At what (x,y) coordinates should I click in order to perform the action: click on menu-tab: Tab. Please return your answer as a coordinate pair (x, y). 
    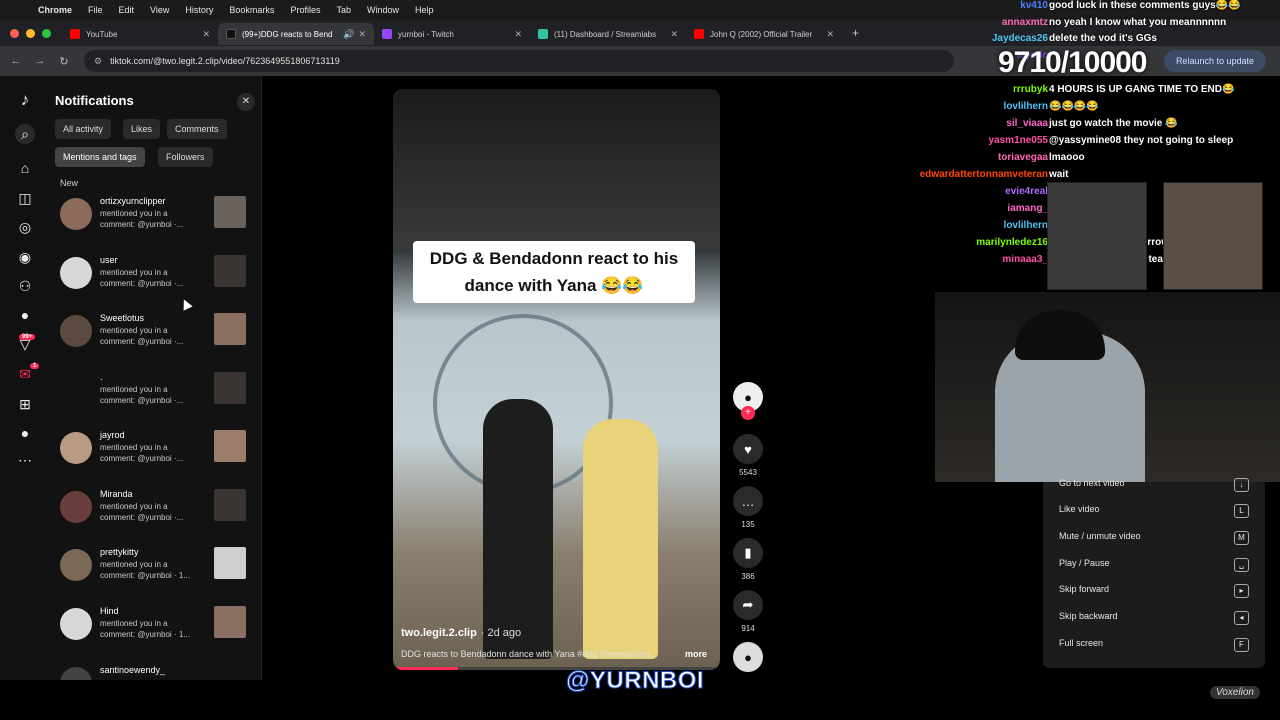
    Looking at the image, I should click on (343, 10).